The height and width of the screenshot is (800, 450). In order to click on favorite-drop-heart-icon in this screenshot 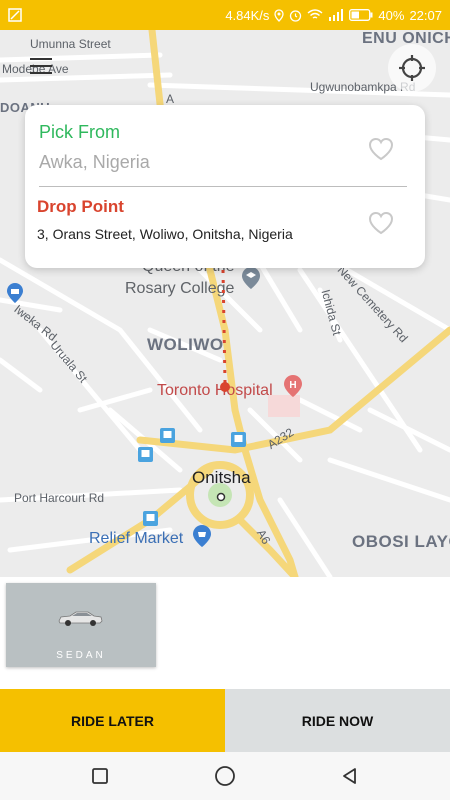, I will do `click(381, 223)`.